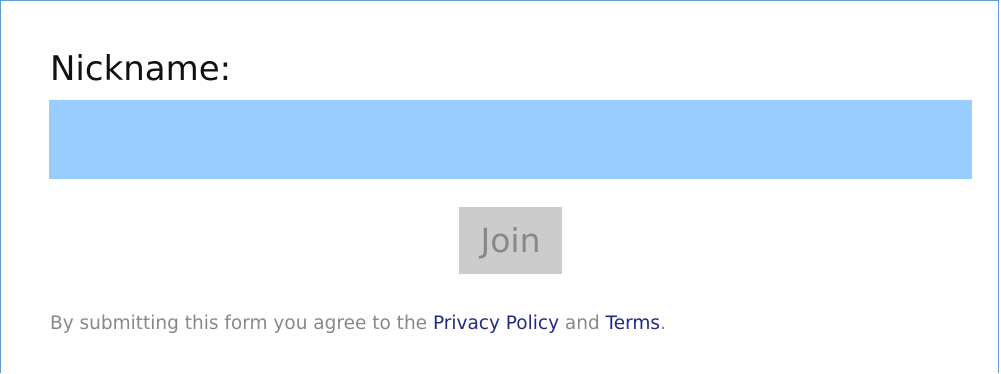 The image size is (1001, 374). I want to click on terms-link: Terms, so click(633, 323).